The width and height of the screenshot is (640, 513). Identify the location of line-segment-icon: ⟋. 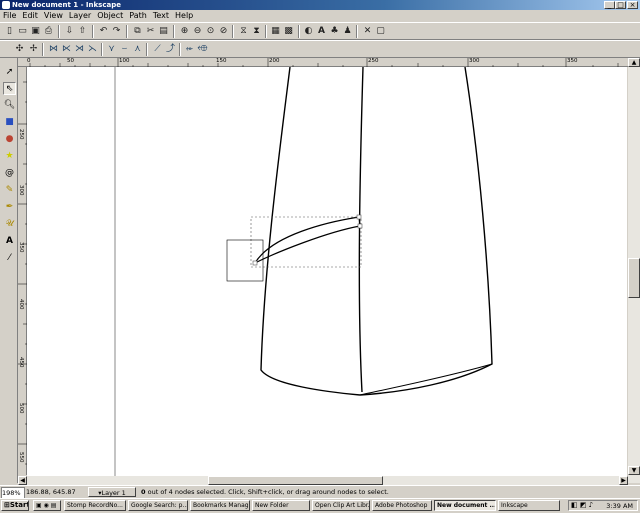
(157, 49).